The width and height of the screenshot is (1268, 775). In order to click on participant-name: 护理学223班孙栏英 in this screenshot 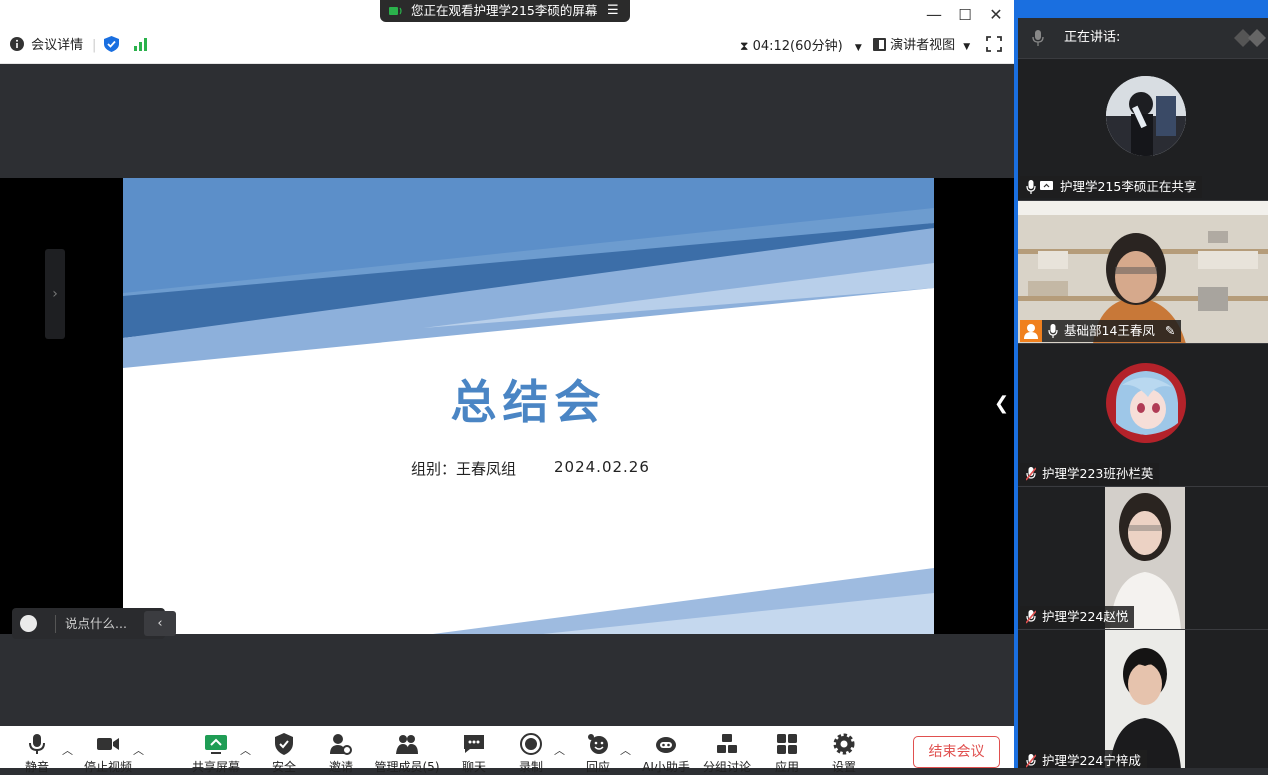, I will do `click(1098, 473)`.